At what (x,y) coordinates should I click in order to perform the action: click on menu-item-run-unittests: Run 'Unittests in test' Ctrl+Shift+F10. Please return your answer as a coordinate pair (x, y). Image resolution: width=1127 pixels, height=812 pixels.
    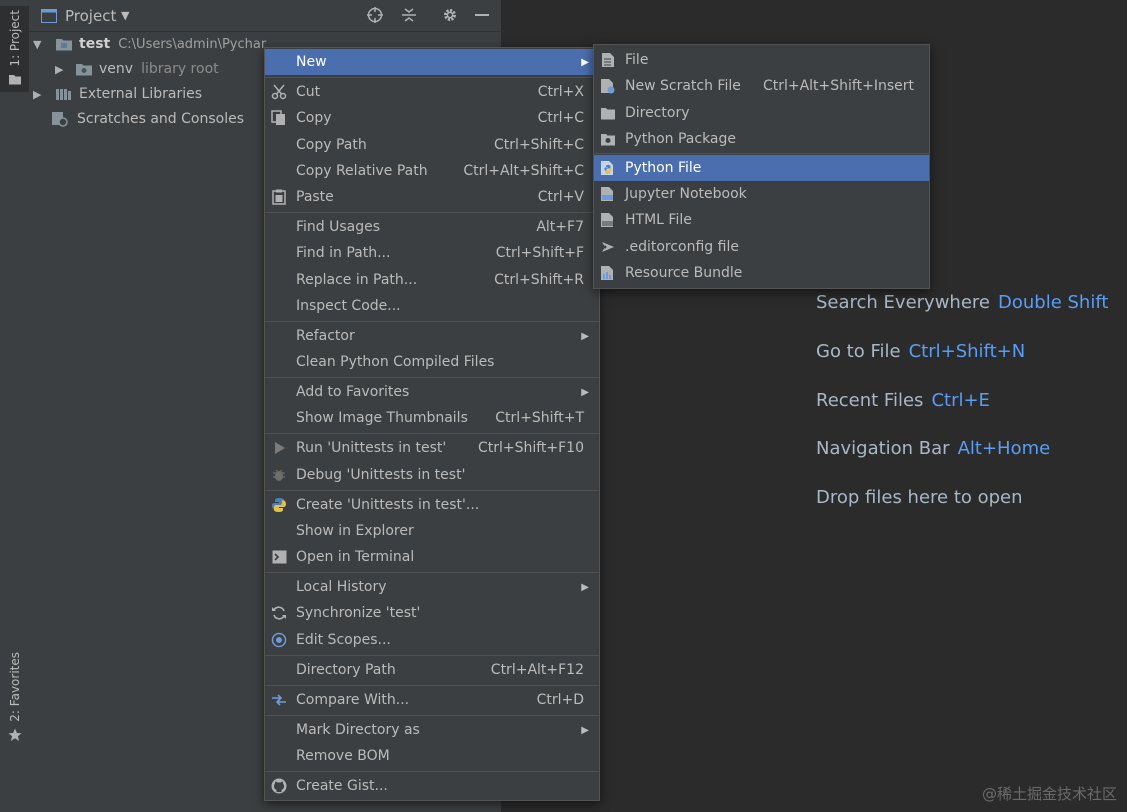
    Looking at the image, I should click on (432, 448).